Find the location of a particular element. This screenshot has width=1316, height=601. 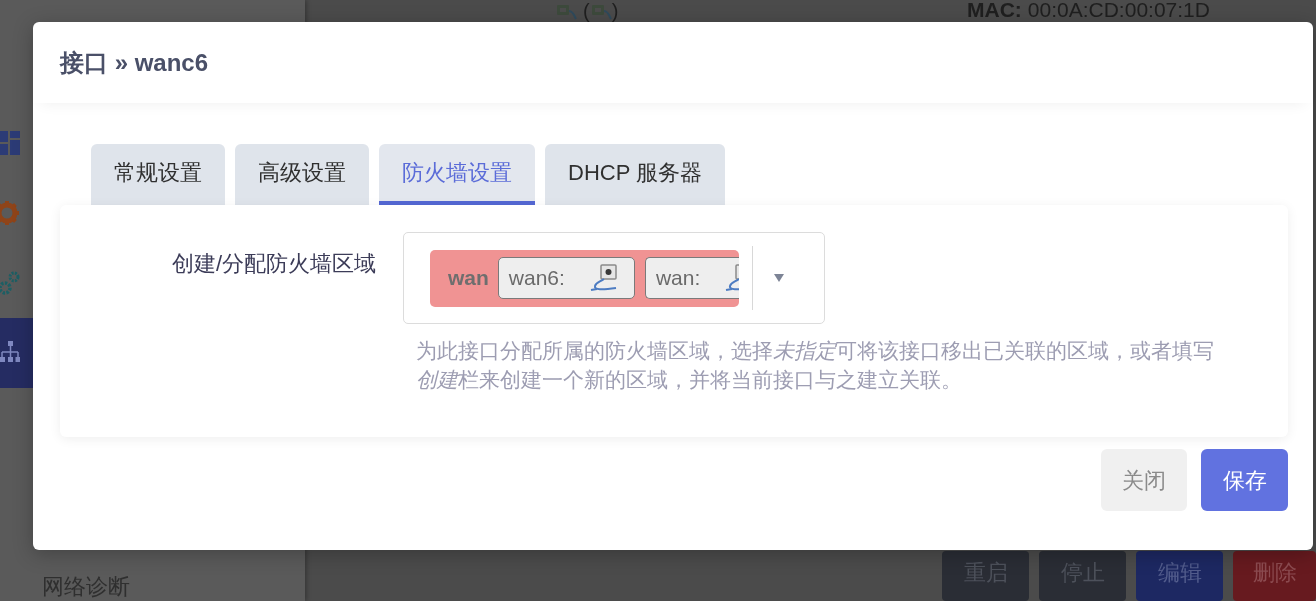

close-button: 关闭 is located at coordinates (1144, 480).